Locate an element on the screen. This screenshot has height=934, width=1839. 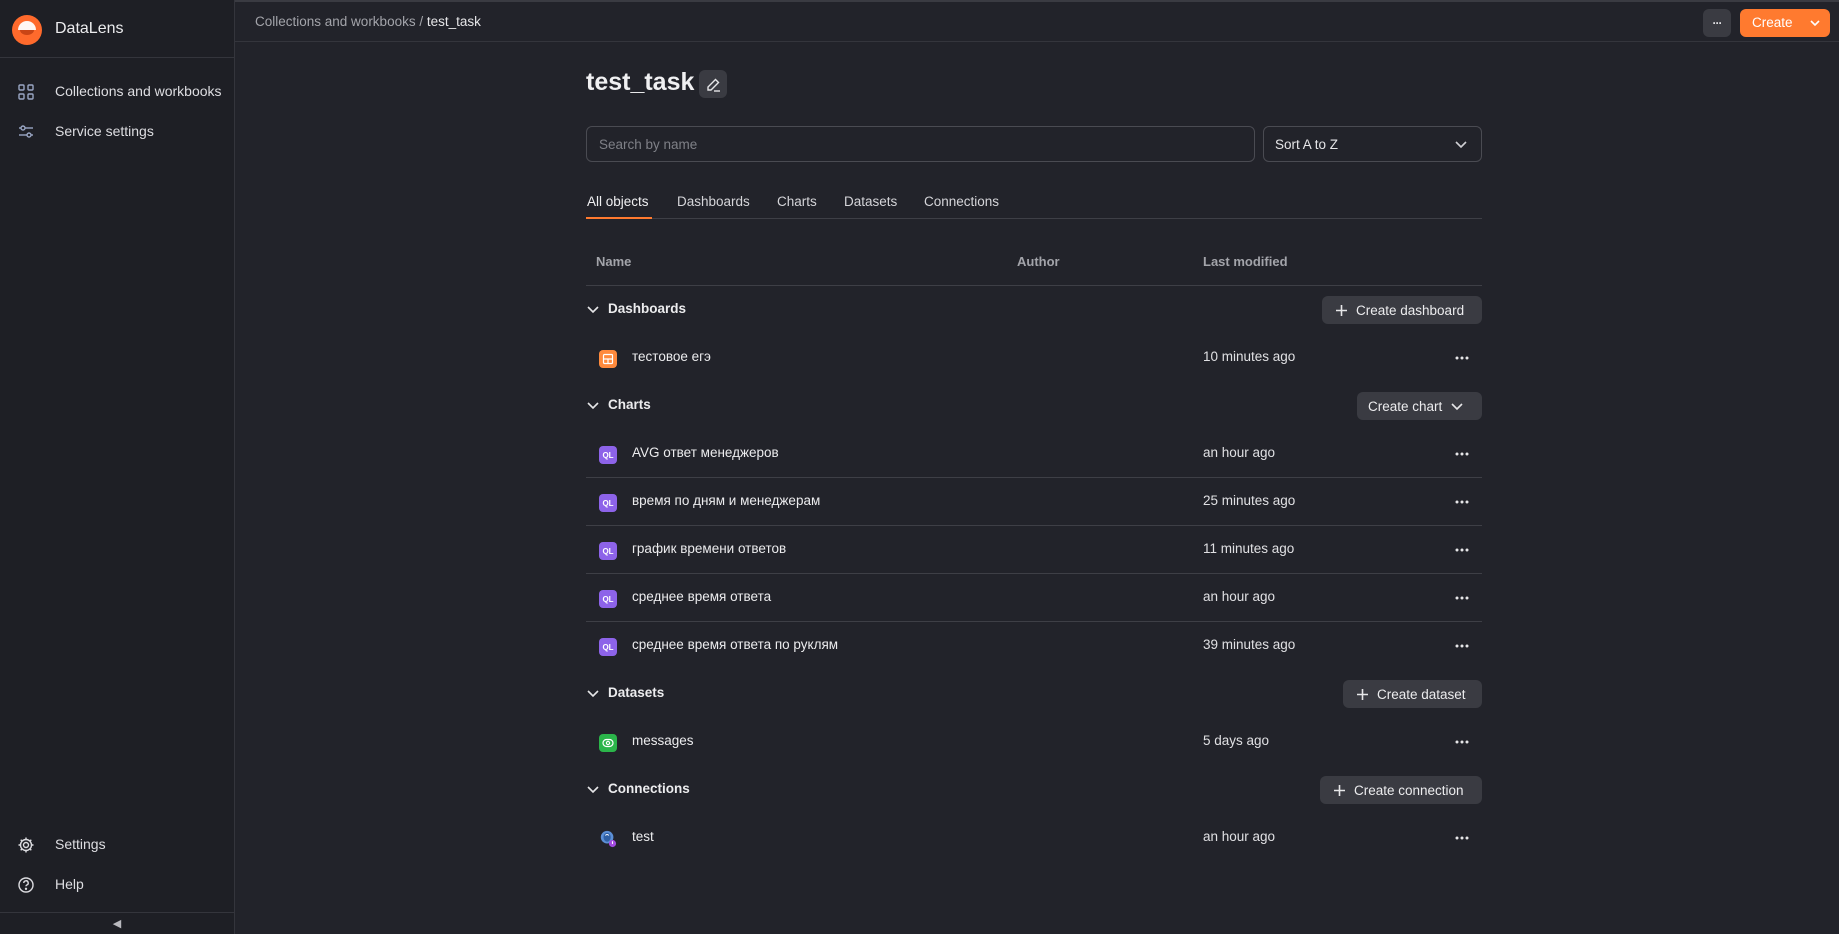
sidebar-collapse-button: ◀ is located at coordinates (117, 923).